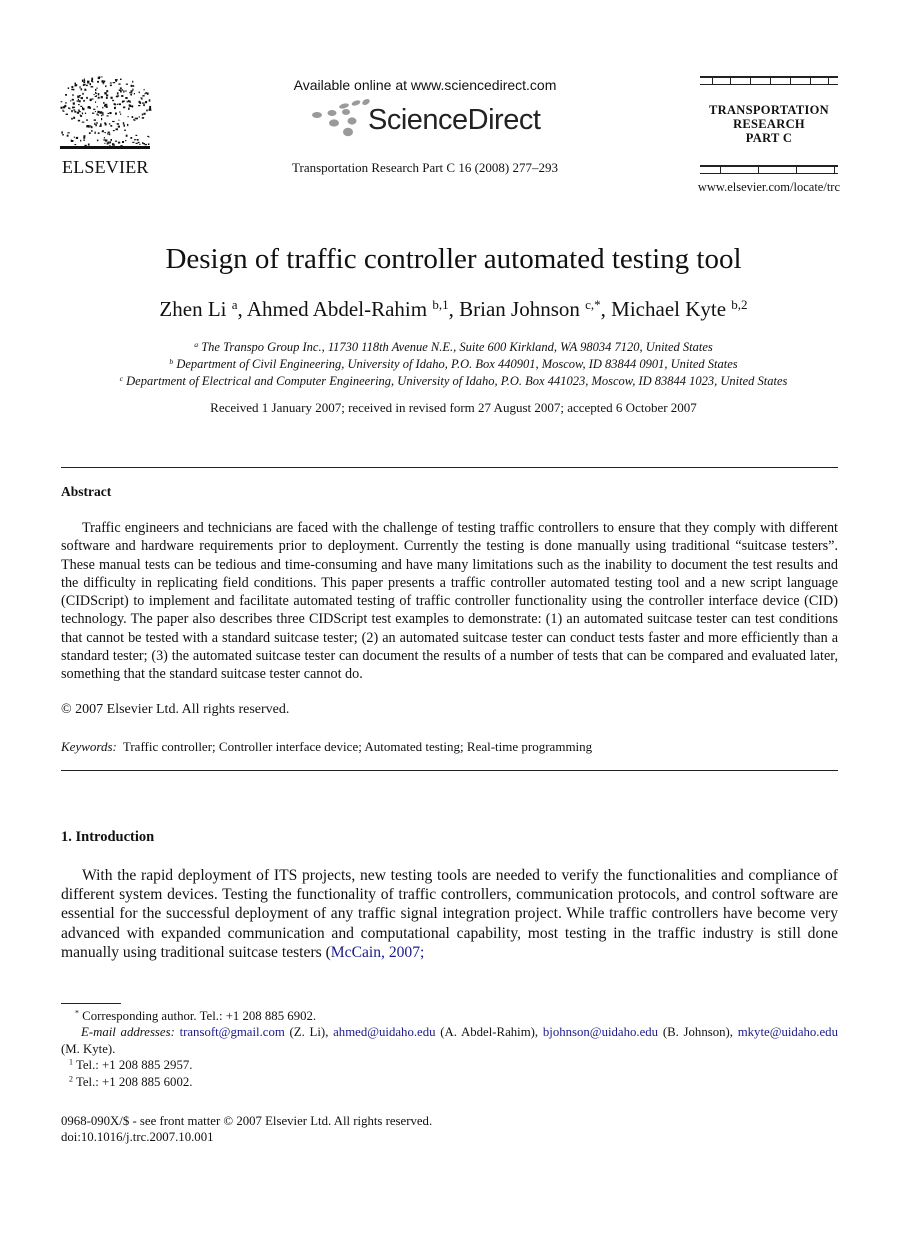 The height and width of the screenshot is (1238, 907). I want to click on author: Ahmed Abdel-Rahim b,1, so click(348, 309).